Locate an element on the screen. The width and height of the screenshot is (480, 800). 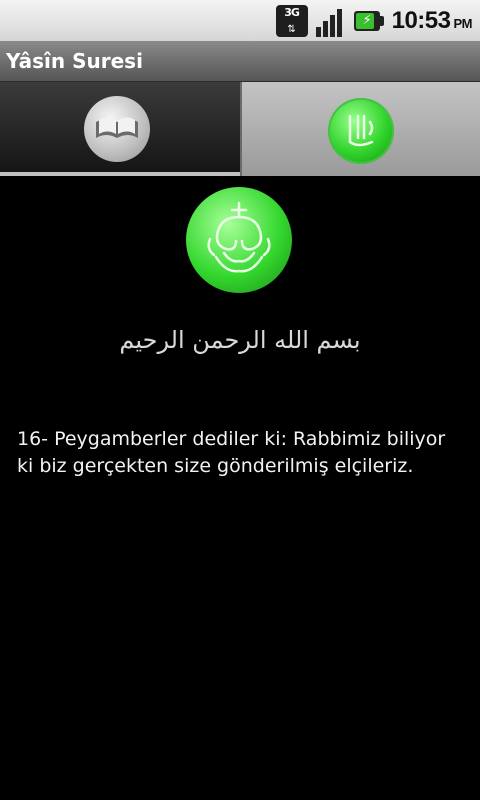
app-title: Yâsîn Suresi is located at coordinates (74, 61).